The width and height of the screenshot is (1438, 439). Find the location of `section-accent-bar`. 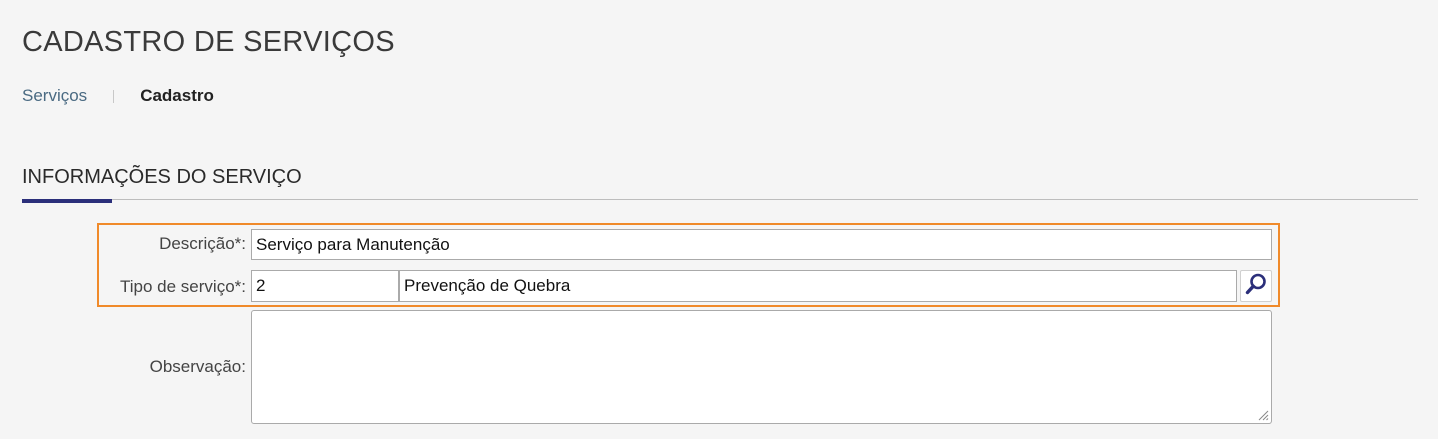

section-accent-bar is located at coordinates (67, 201).